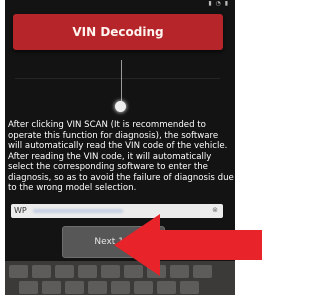 This screenshot has width=320, height=295. Describe the element at coordinates (78, 211) in the screenshot. I see `vin-obscured-value` at that location.